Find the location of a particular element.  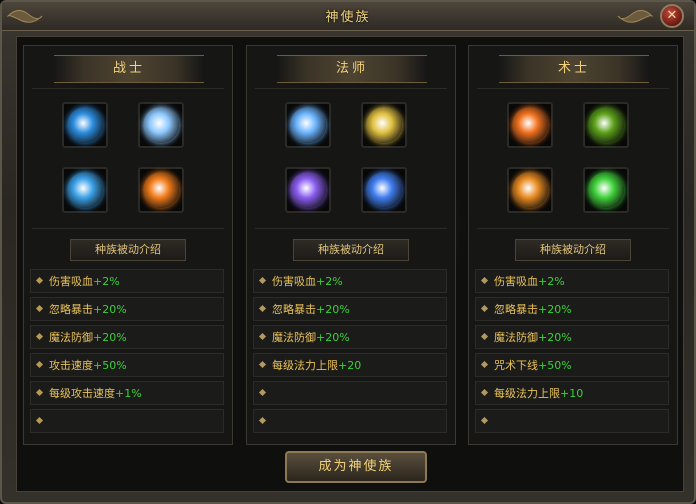

passive-row: 咒术下线+50% is located at coordinates (572, 365).